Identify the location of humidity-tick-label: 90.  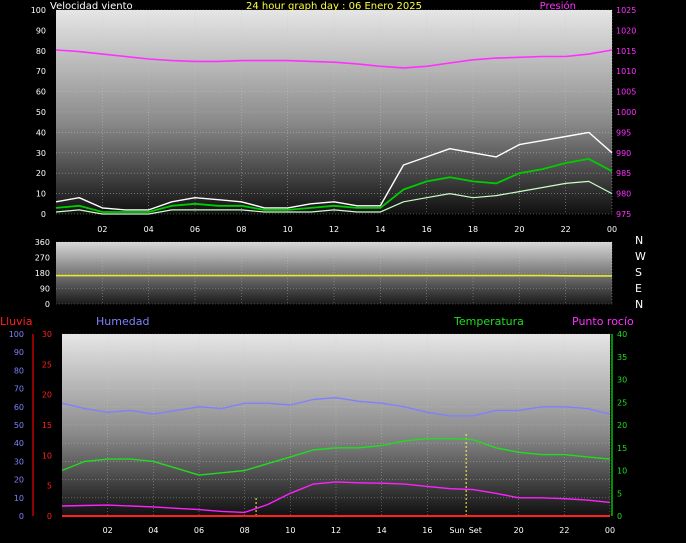
(19, 352).